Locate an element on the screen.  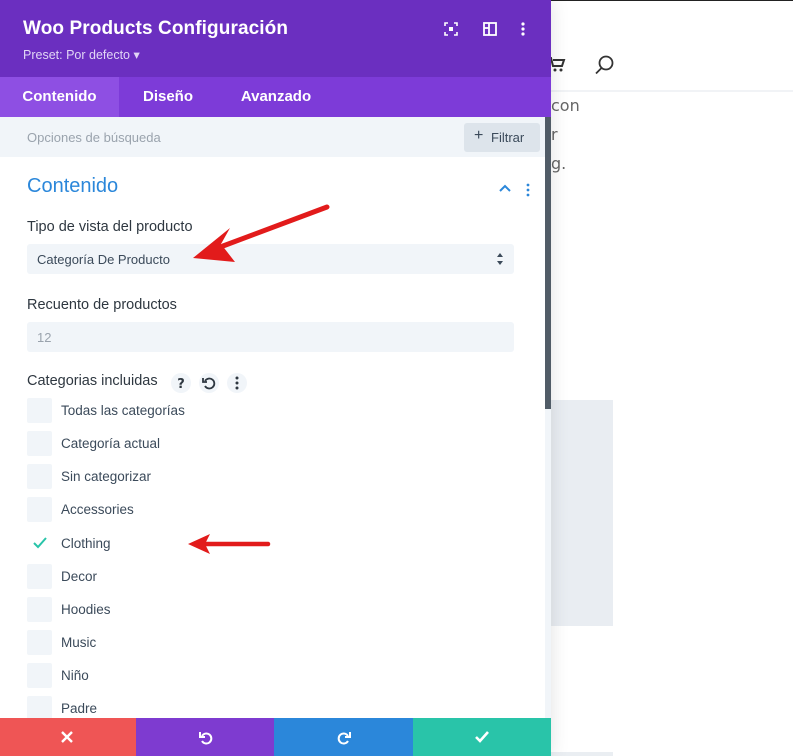
search-options-input: Opciones de búsqueda is located at coordinates (94, 137).